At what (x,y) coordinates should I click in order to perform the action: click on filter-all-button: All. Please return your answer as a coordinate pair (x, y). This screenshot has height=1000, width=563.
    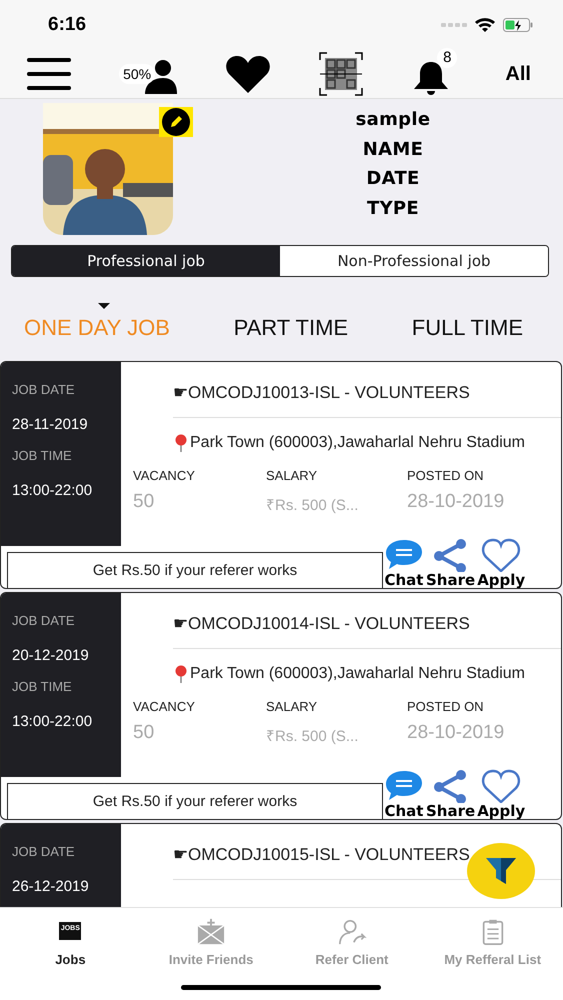
    Looking at the image, I should click on (518, 74).